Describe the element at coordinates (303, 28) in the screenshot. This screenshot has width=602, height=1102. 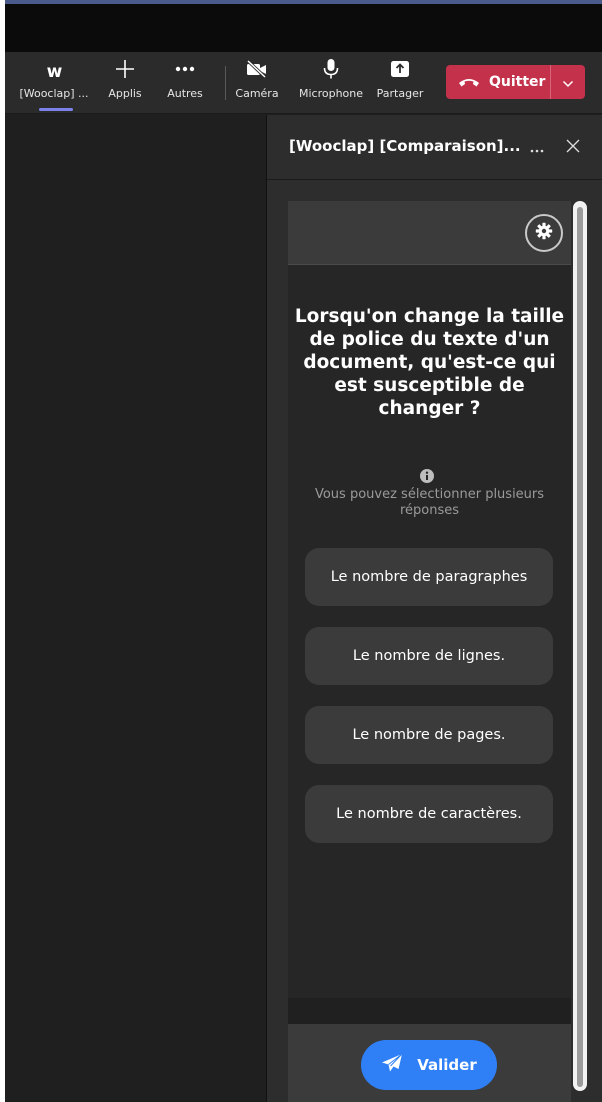
I see `title-bar` at that location.